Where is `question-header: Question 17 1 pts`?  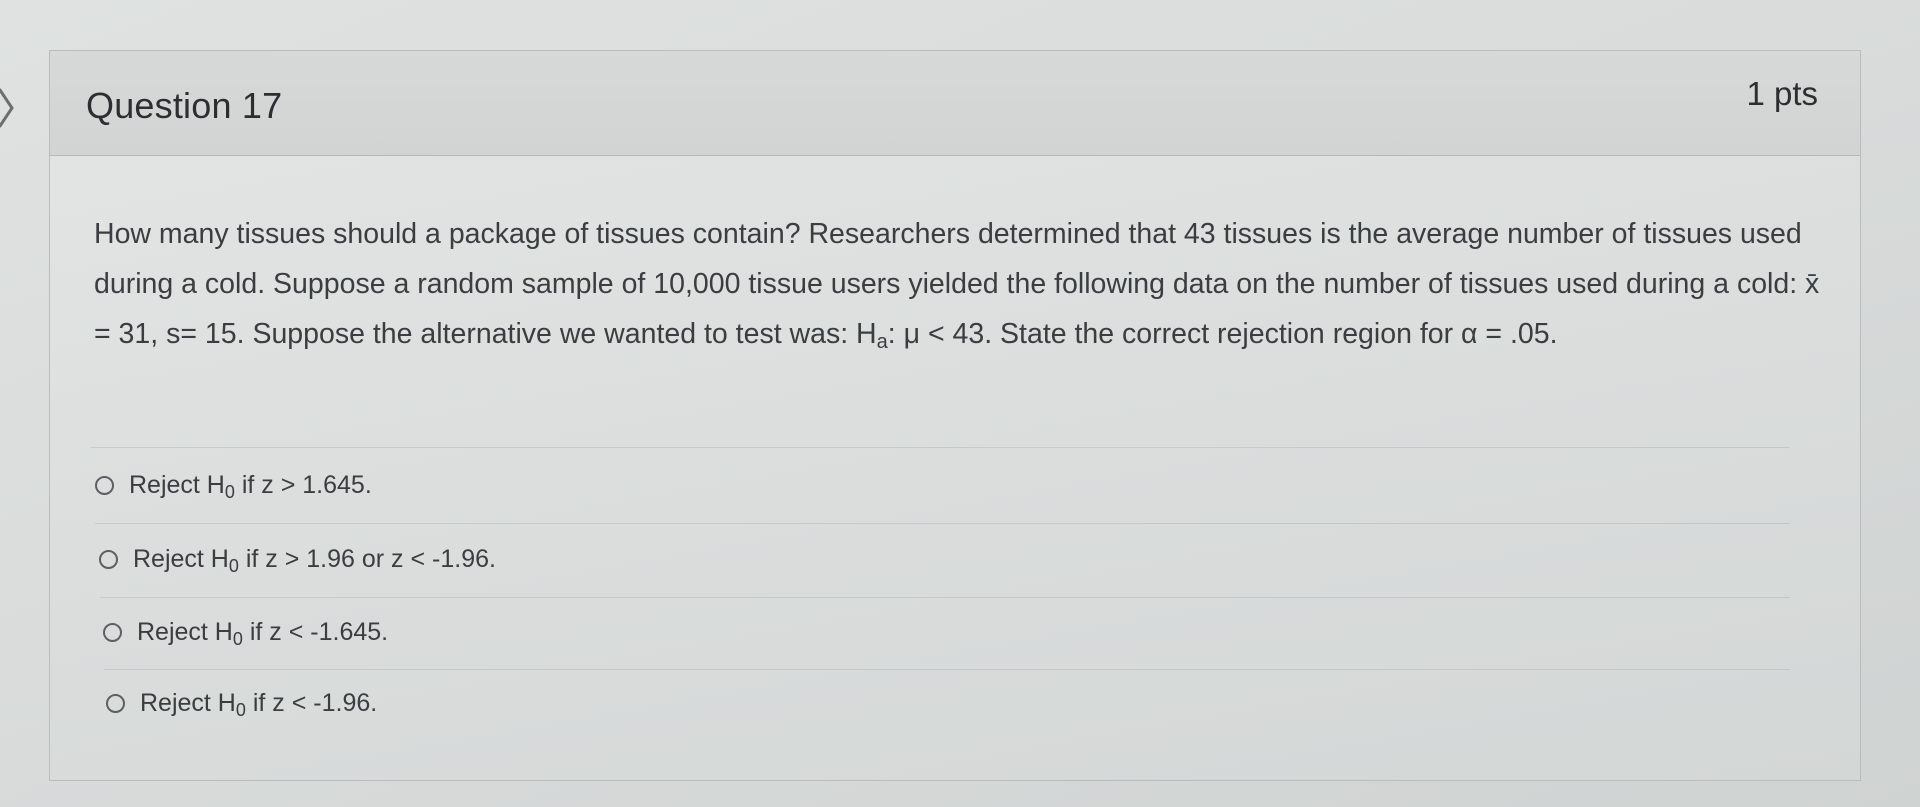
question-header: Question 17 1 pts is located at coordinates (955, 103).